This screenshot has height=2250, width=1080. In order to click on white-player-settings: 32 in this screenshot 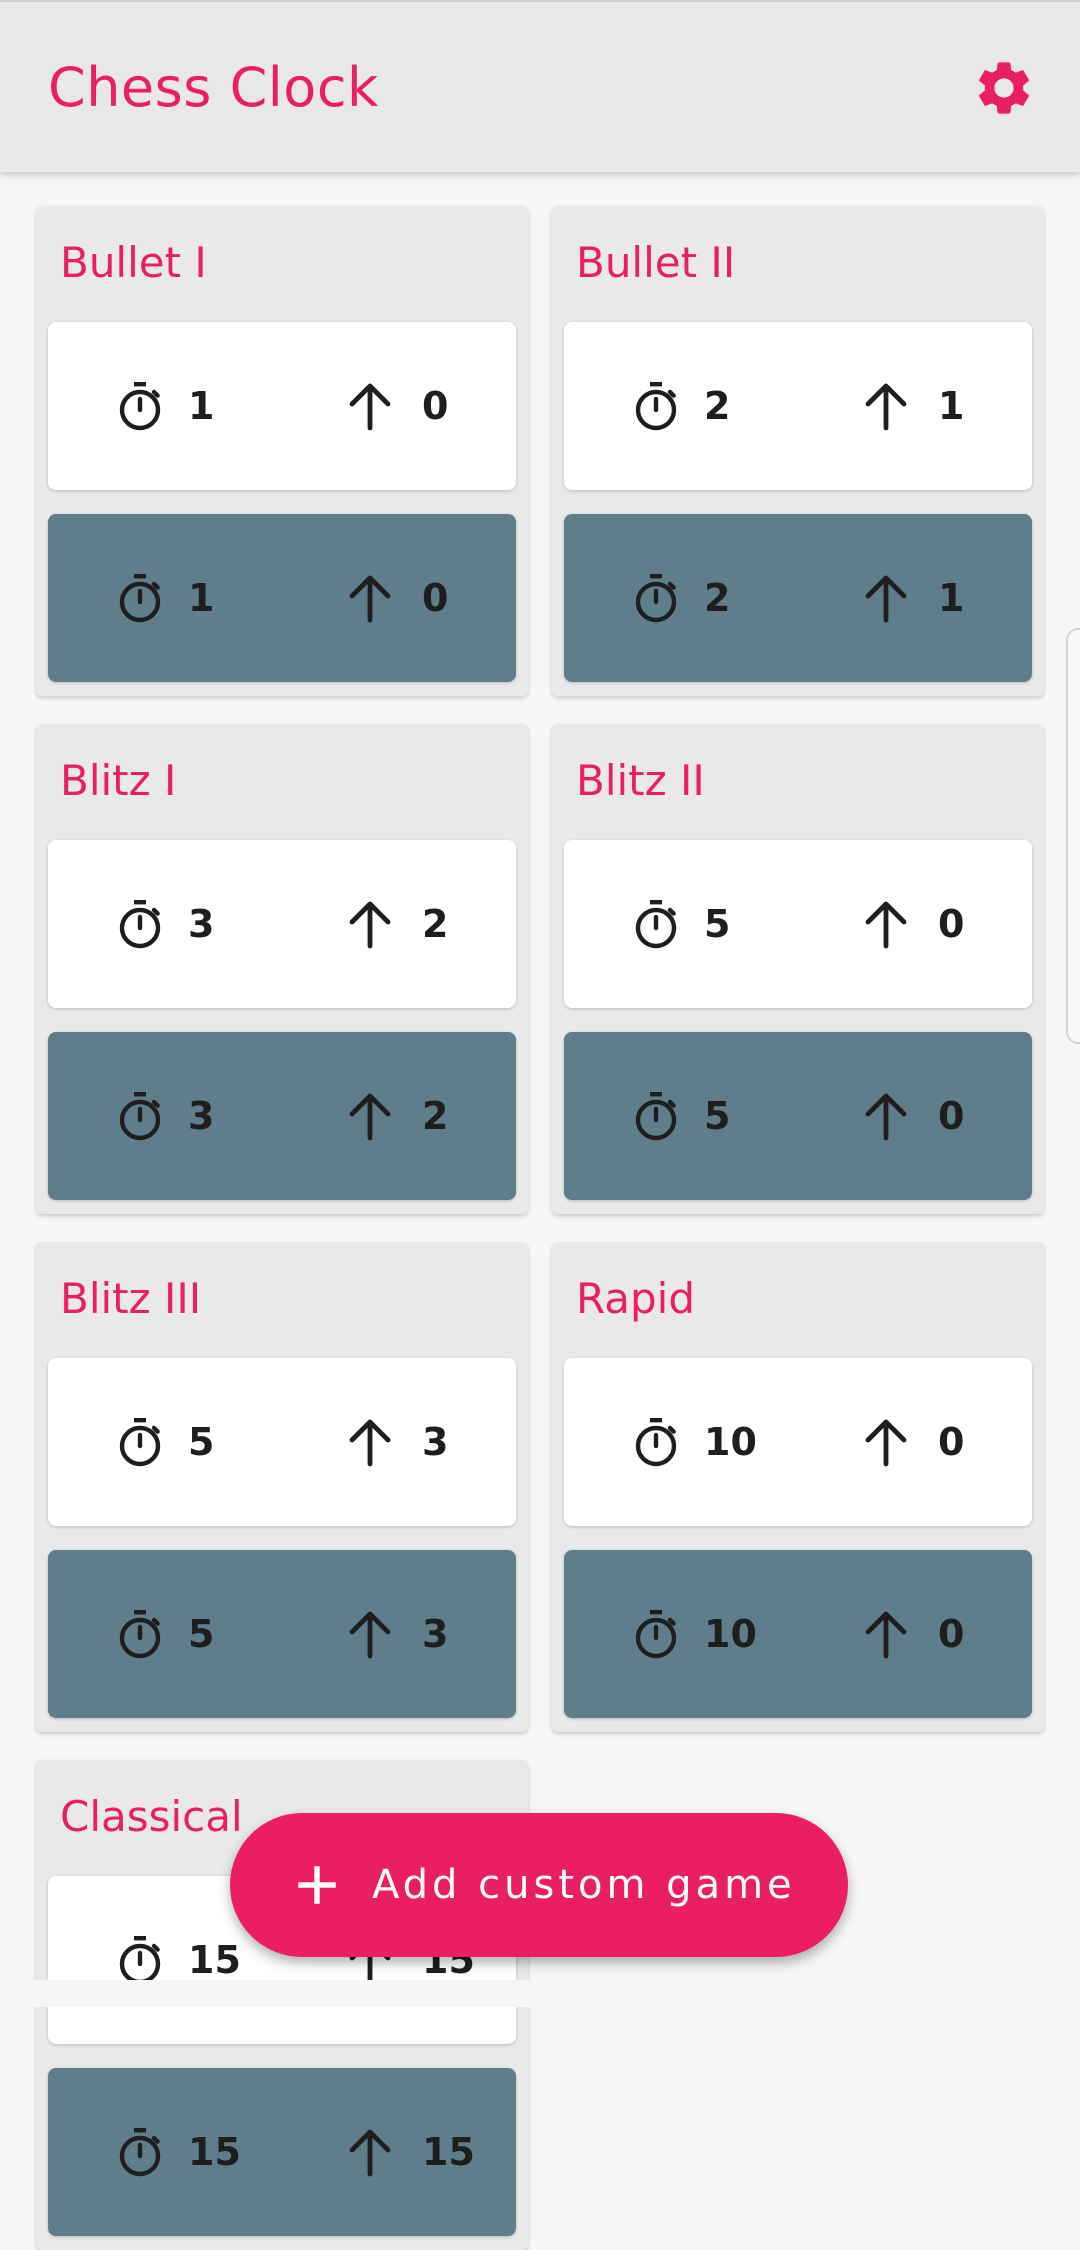, I will do `click(282, 924)`.